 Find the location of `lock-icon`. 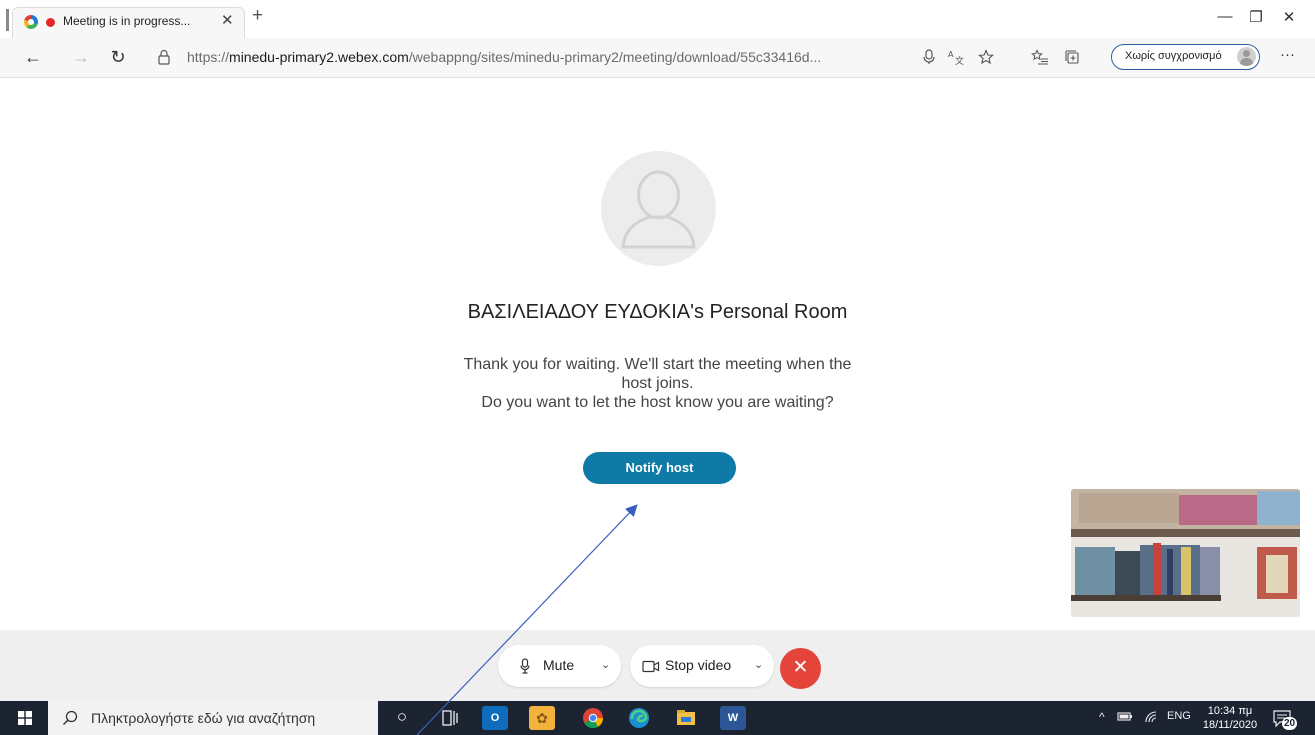

lock-icon is located at coordinates (164, 57).